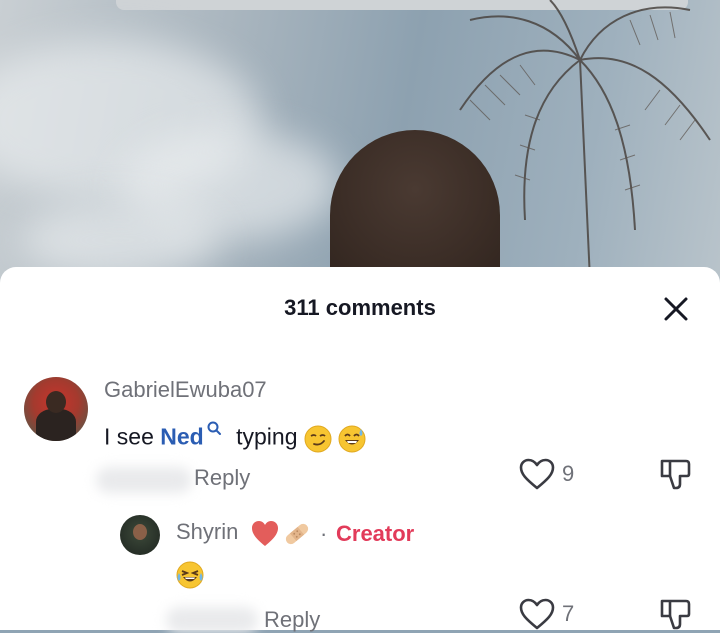  I want to click on bandage-emoji, so click(297, 534).